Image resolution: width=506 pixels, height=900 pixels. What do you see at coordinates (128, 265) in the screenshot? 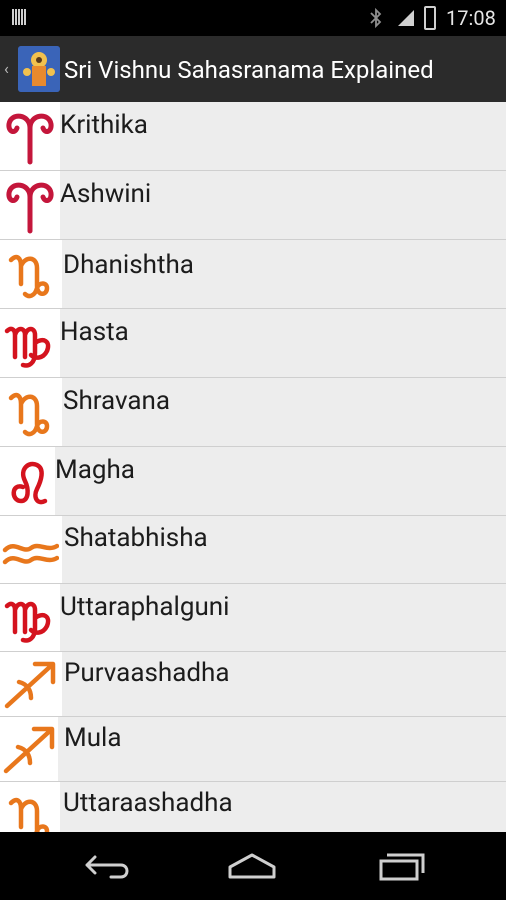
I see `list-item-label: Dhanishtha` at bounding box center [128, 265].